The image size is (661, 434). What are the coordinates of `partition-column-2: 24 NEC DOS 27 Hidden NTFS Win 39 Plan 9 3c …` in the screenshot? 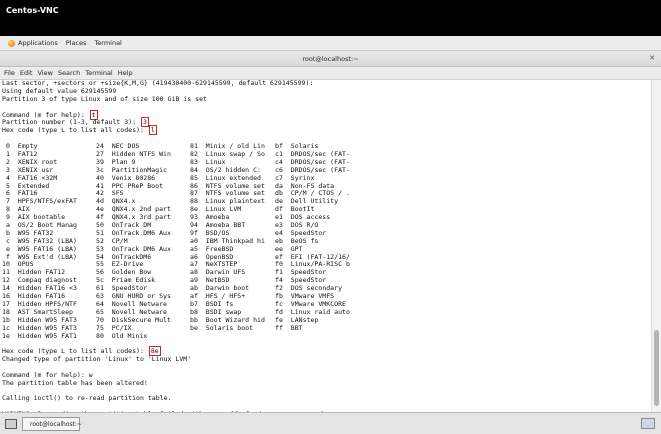 It's located at (133, 241).